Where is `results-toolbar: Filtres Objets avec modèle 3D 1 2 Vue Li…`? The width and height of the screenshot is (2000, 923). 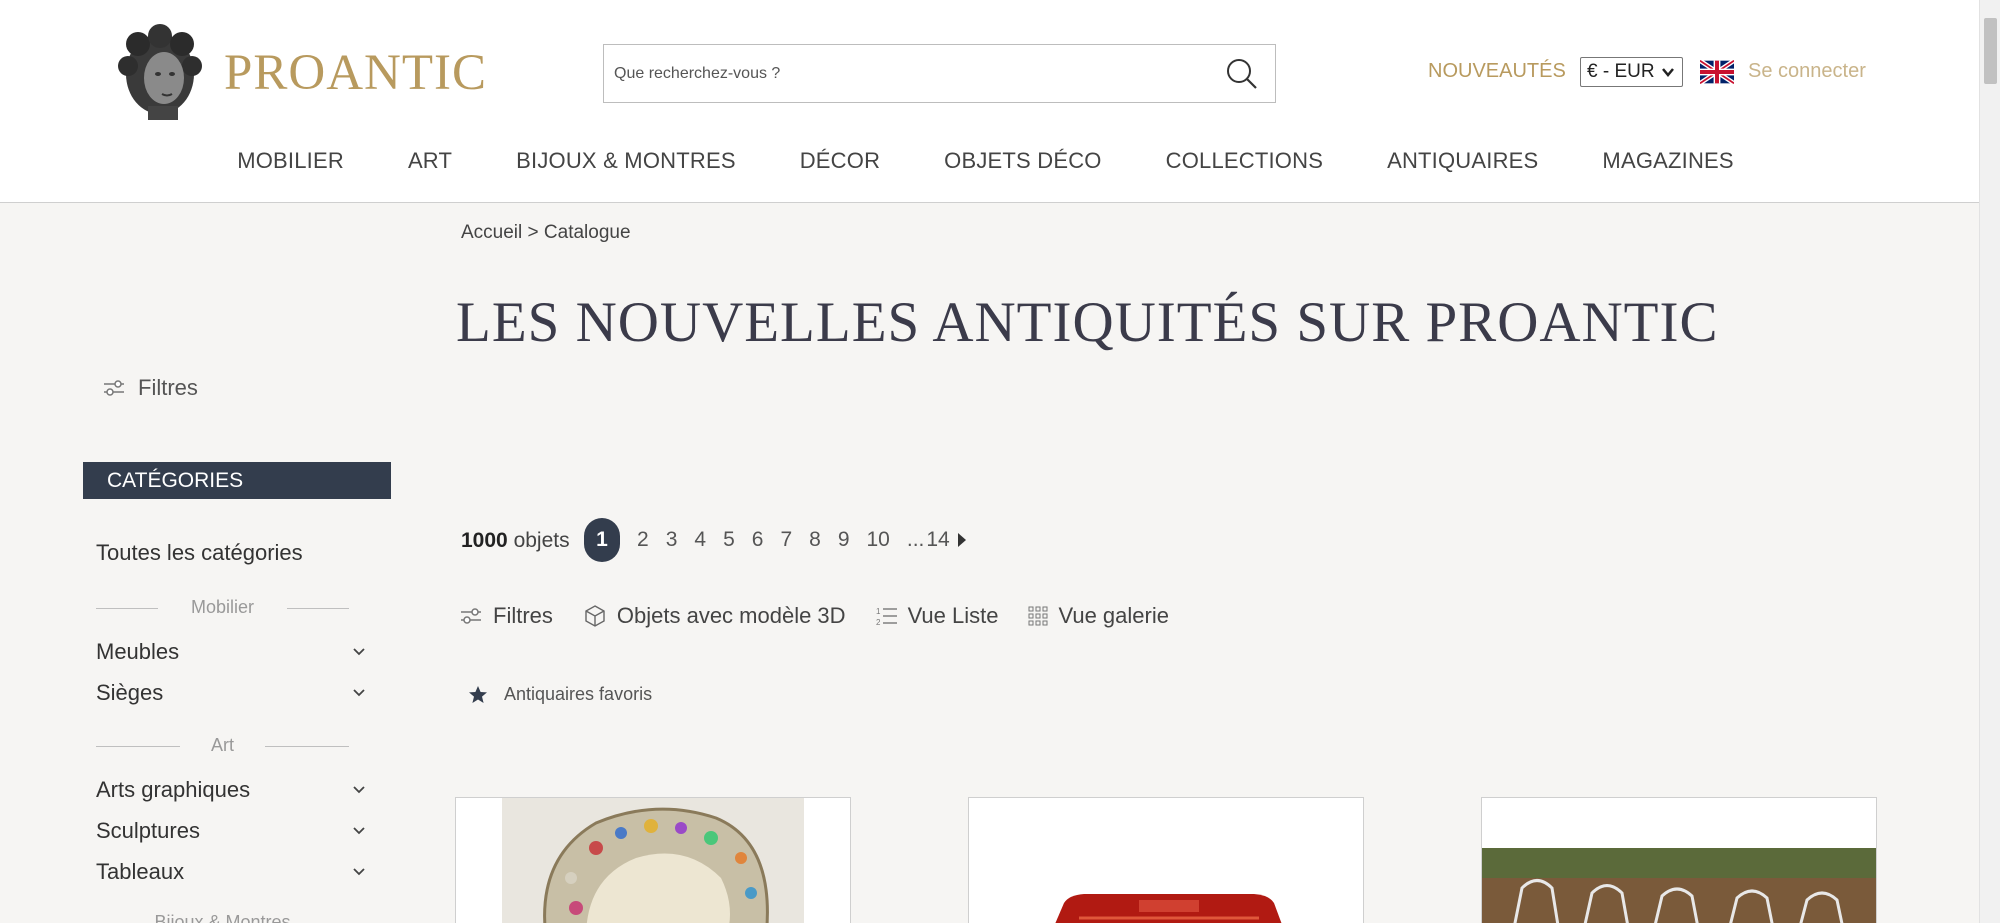 results-toolbar: Filtres Objets avec modèle 3D 1 2 Vue Li… is located at coordinates (829, 616).